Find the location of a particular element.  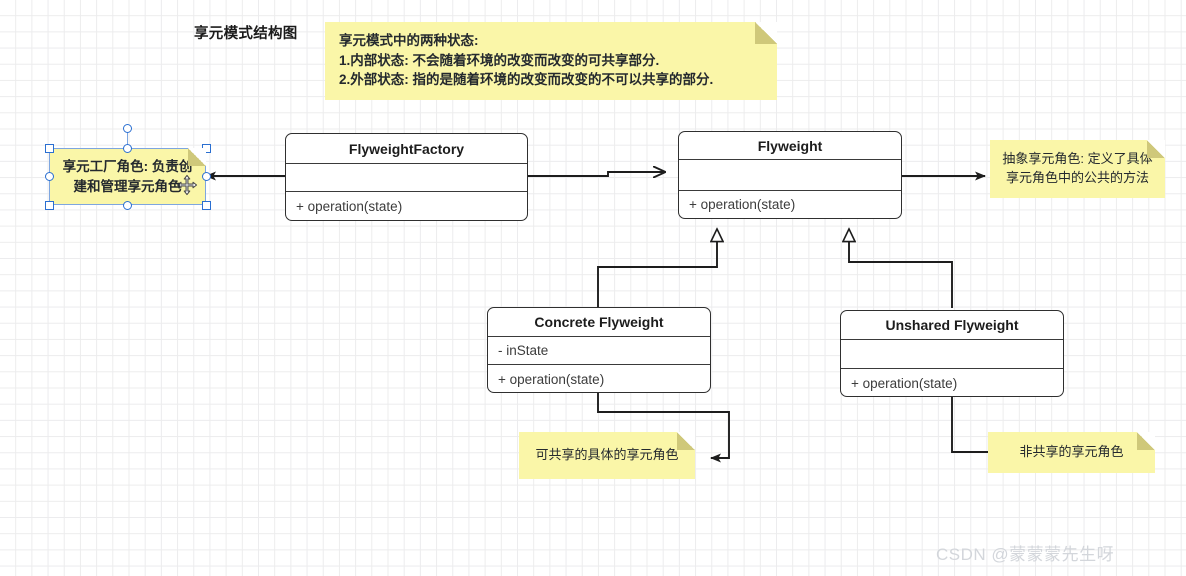

class-flyweight: Flyweight + operation(state) is located at coordinates (790, 175).